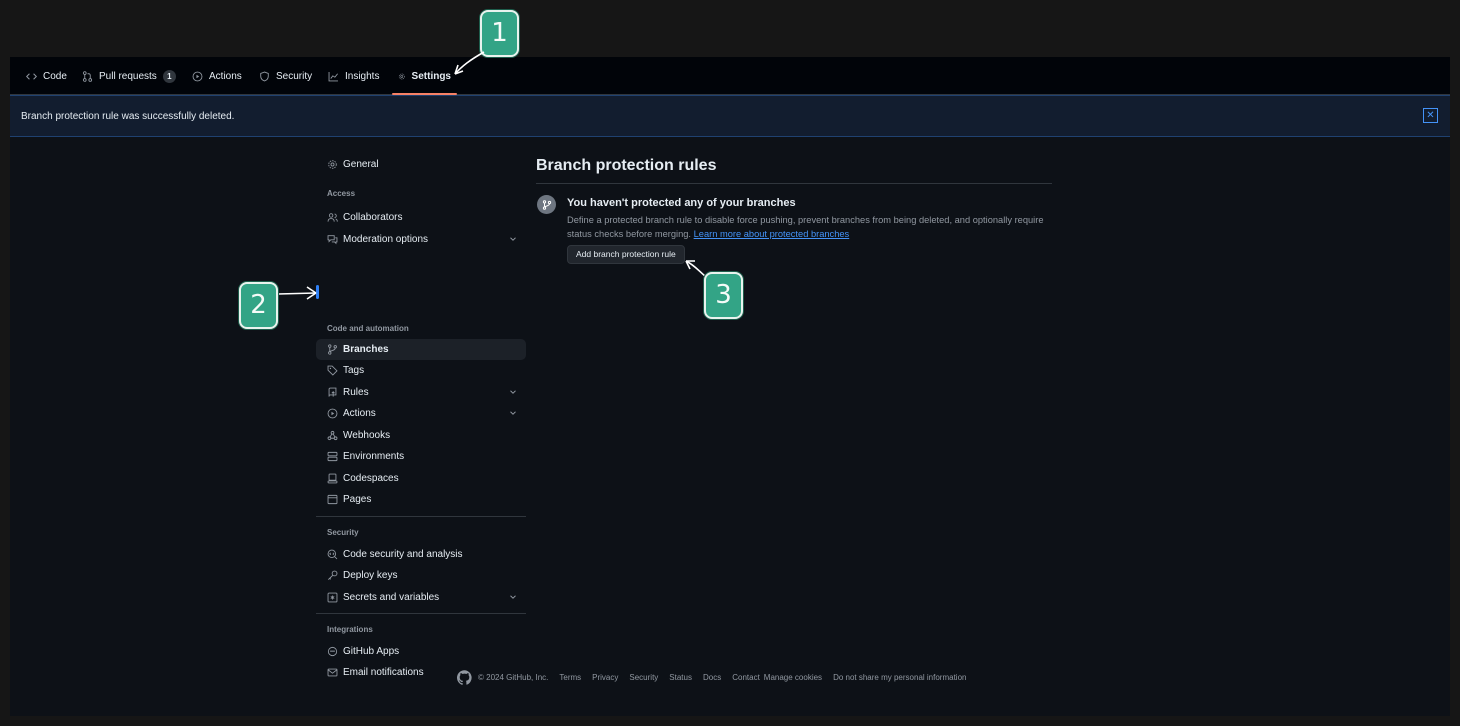 The image size is (1460, 726). What do you see at coordinates (491, 175) in the screenshot?
I see `callout-arrow` at bounding box center [491, 175].